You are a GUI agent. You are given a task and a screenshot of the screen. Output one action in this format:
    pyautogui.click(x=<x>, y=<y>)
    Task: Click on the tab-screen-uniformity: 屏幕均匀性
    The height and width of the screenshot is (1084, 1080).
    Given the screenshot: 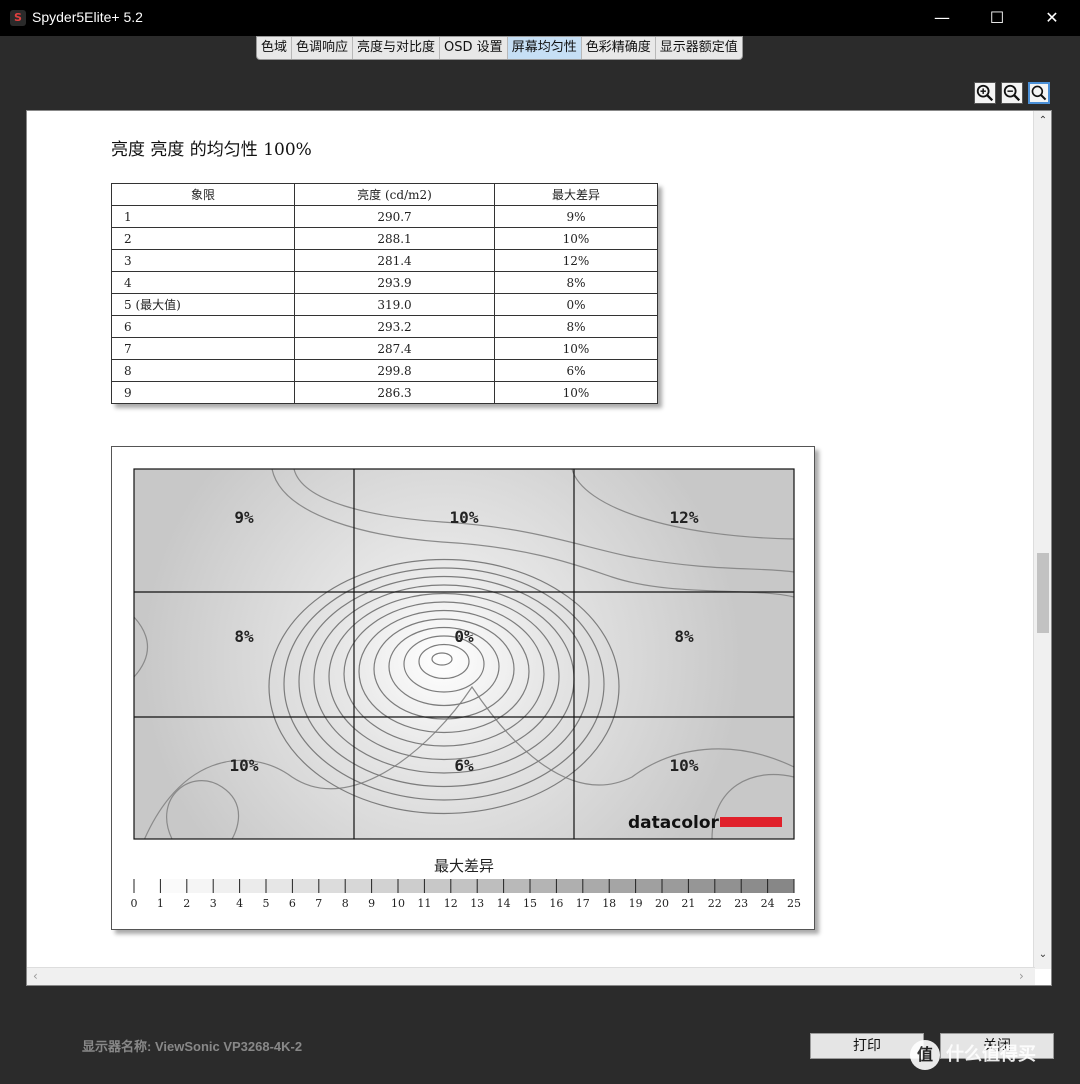 What is the action you would take?
    pyautogui.click(x=544, y=48)
    